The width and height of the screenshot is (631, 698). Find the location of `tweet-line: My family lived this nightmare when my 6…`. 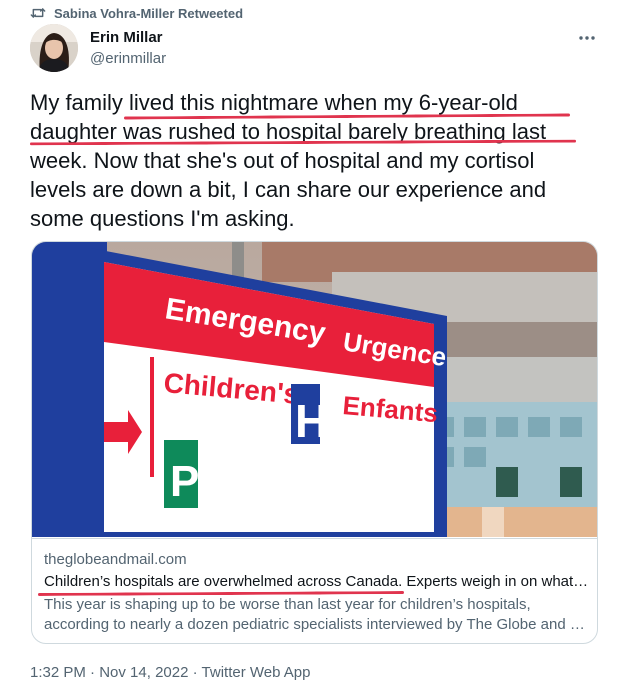

tweet-line: My family lived this nightmare when my 6… is located at coordinates (274, 102).